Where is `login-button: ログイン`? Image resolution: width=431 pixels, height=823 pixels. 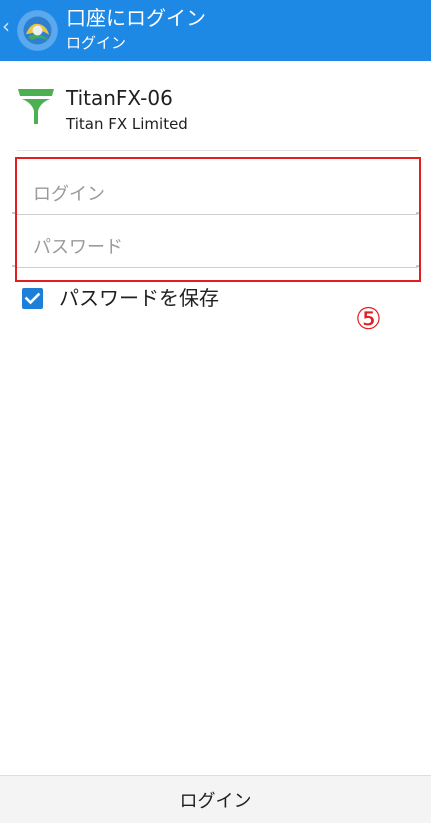 login-button: ログイン is located at coordinates (215, 799).